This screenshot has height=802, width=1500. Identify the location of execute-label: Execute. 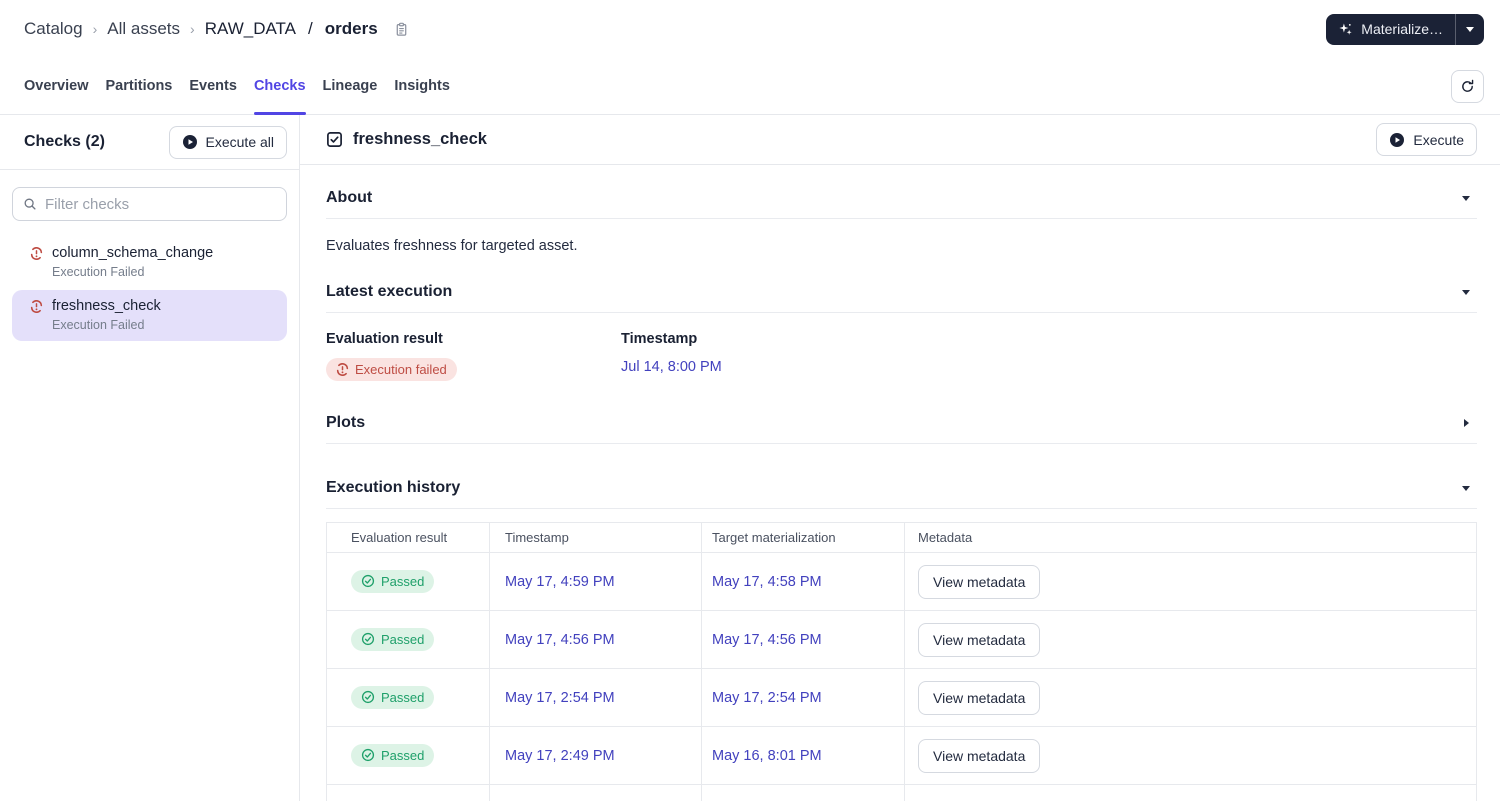
(1438, 139).